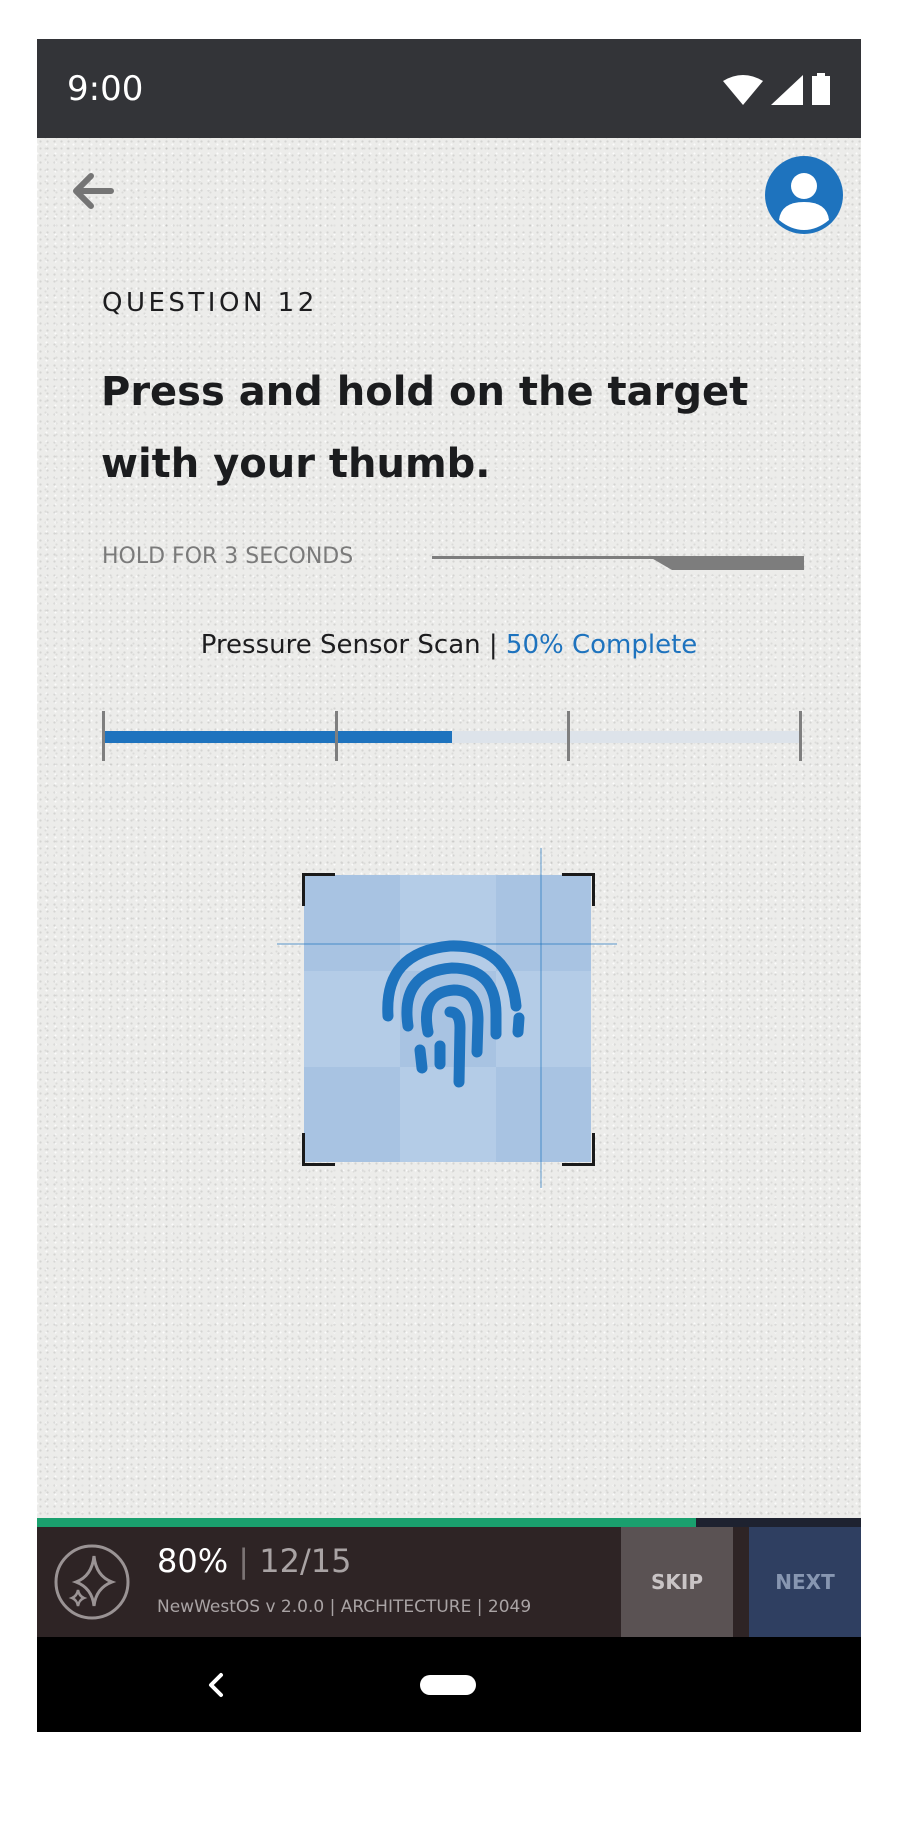  Describe the element at coordinates (453, 1014) in the screenshot. I see `fingerprint-icon` at that location.